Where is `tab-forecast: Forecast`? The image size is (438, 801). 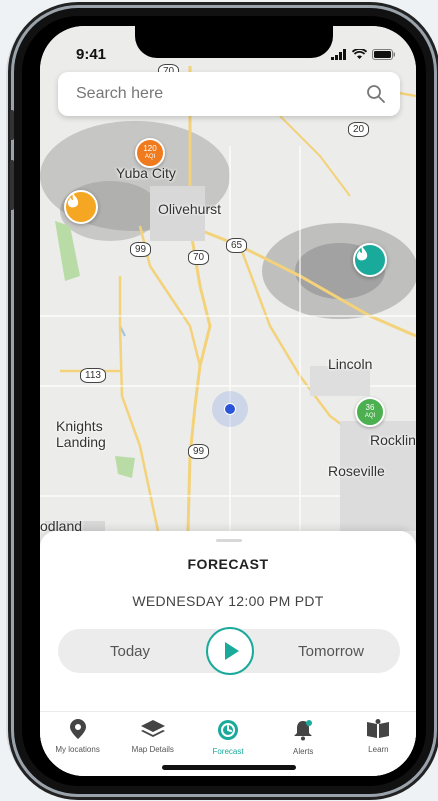 tab-forecast: Forecast is located at coordinates (227, 735).